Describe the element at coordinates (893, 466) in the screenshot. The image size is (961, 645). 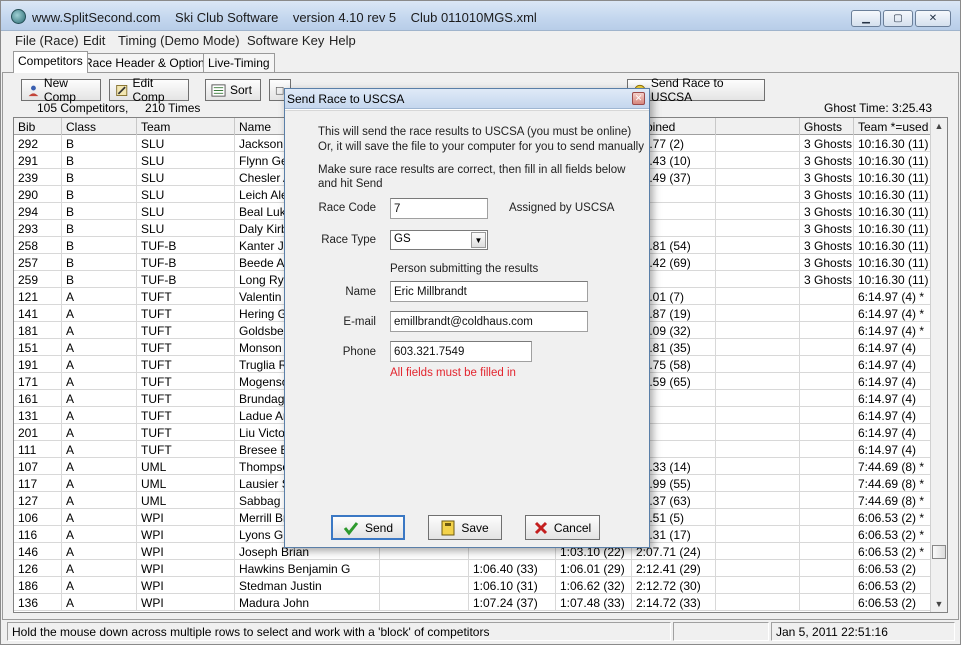
I see `cell-team-used: 7:44.69 (8) *` at that location.